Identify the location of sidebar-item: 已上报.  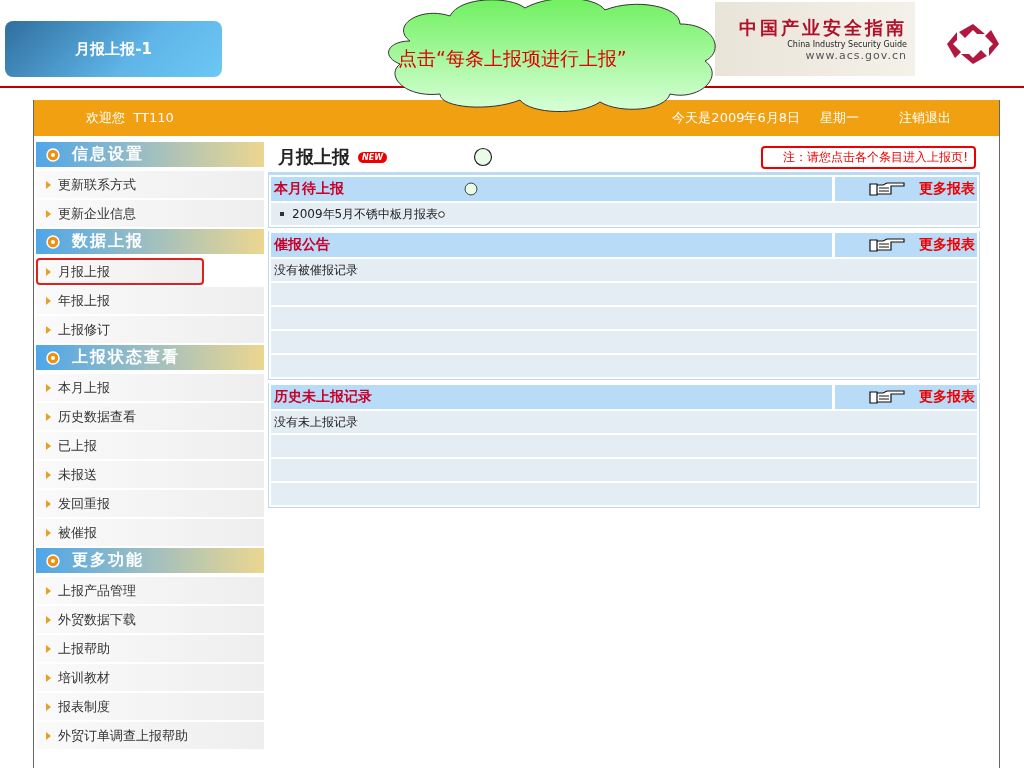
(150, 445).